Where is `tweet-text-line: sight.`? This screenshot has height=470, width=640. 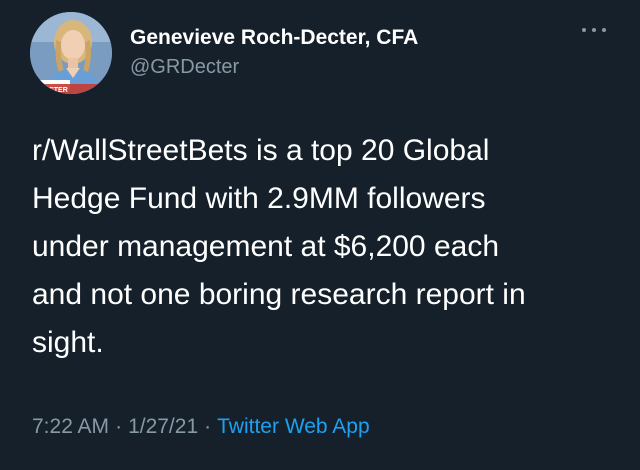
tweet-text-line: sight. is located at coordinates (68, 342).